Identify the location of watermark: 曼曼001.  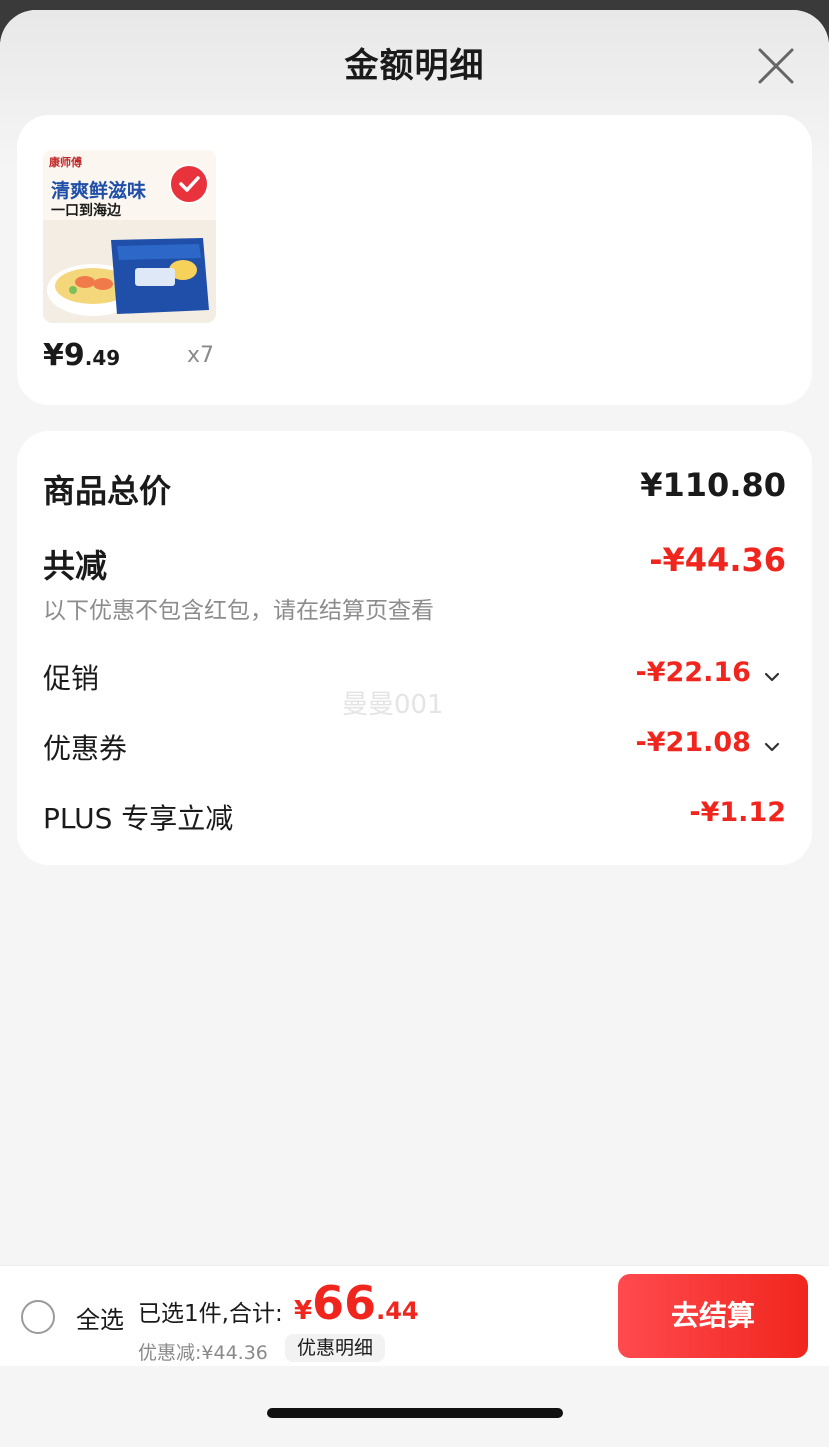
(393, 705).